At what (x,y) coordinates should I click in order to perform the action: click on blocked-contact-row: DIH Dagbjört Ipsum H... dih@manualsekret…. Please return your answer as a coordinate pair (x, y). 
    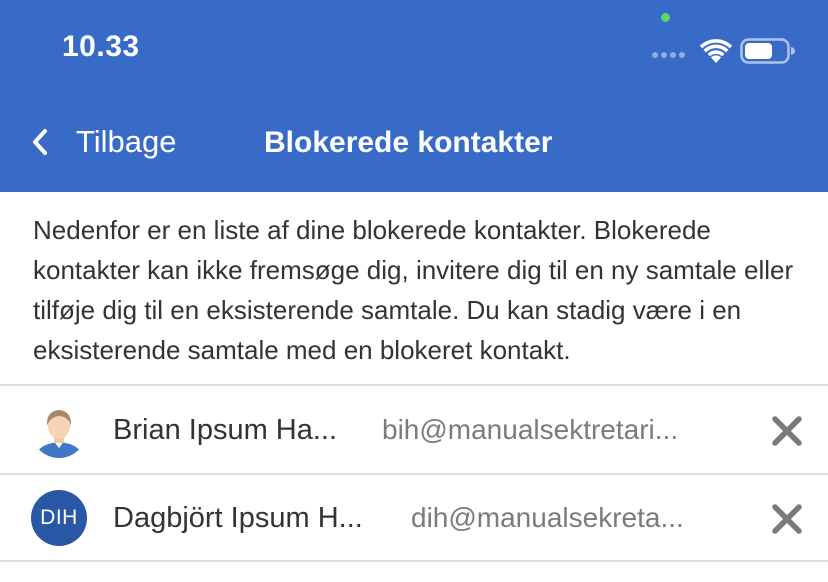
    Looking at the image, I should click on (414, 518).